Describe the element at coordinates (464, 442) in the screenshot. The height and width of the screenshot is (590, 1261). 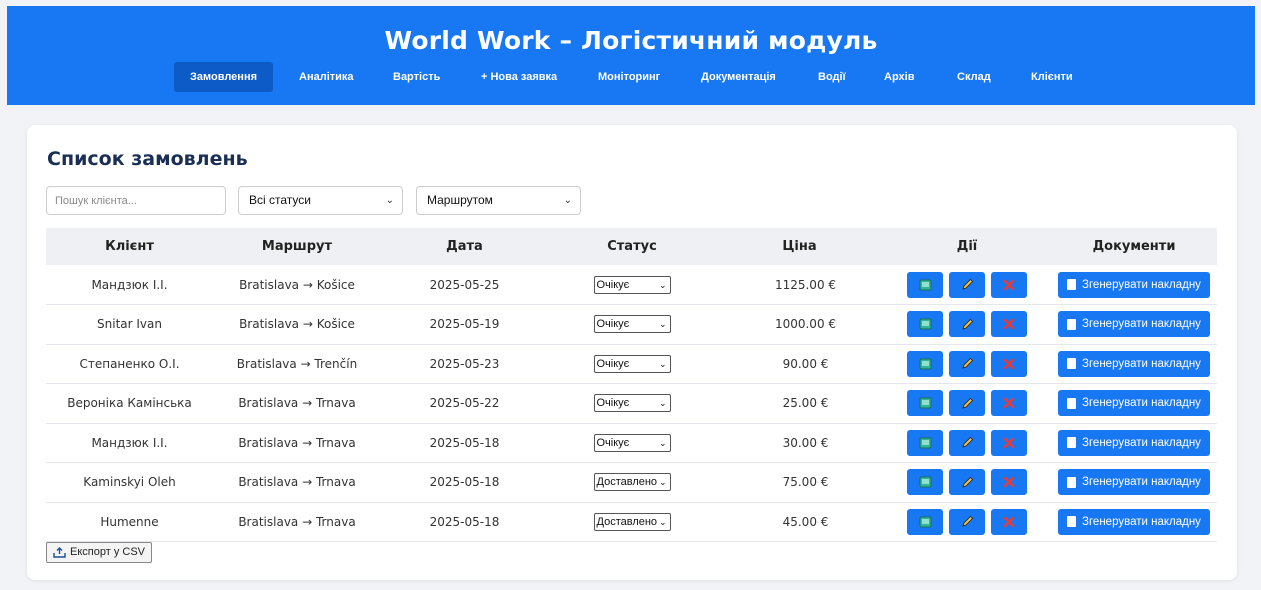
I see `cell-date: 2025-05-18` at that location.